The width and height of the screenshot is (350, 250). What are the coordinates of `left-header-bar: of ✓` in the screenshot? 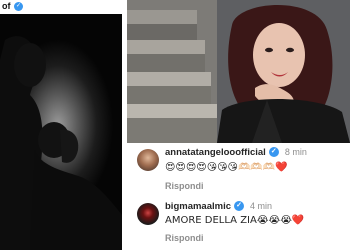 It's located at (61, 7).